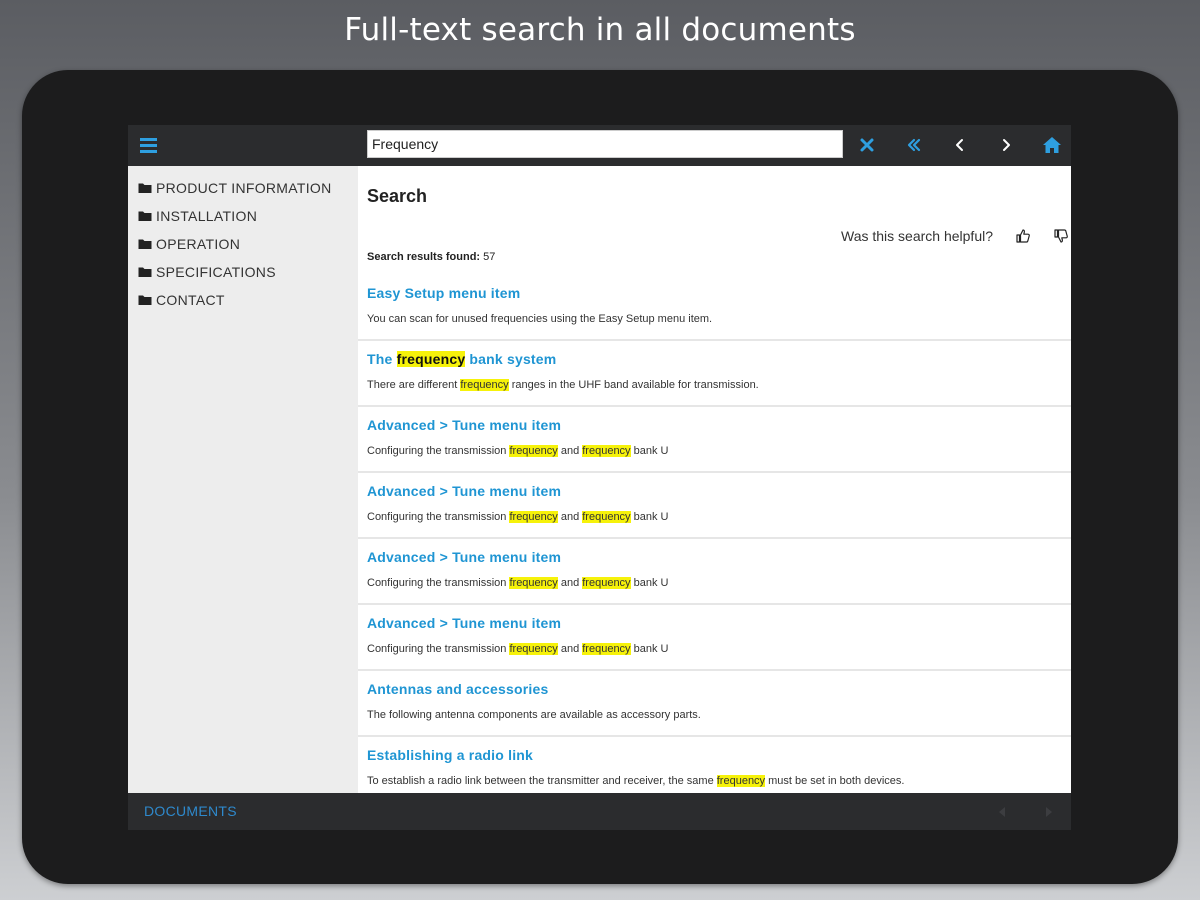  I want to click on sidebar-item-specifications: SPECIFICATIONS, so click(207, 272).